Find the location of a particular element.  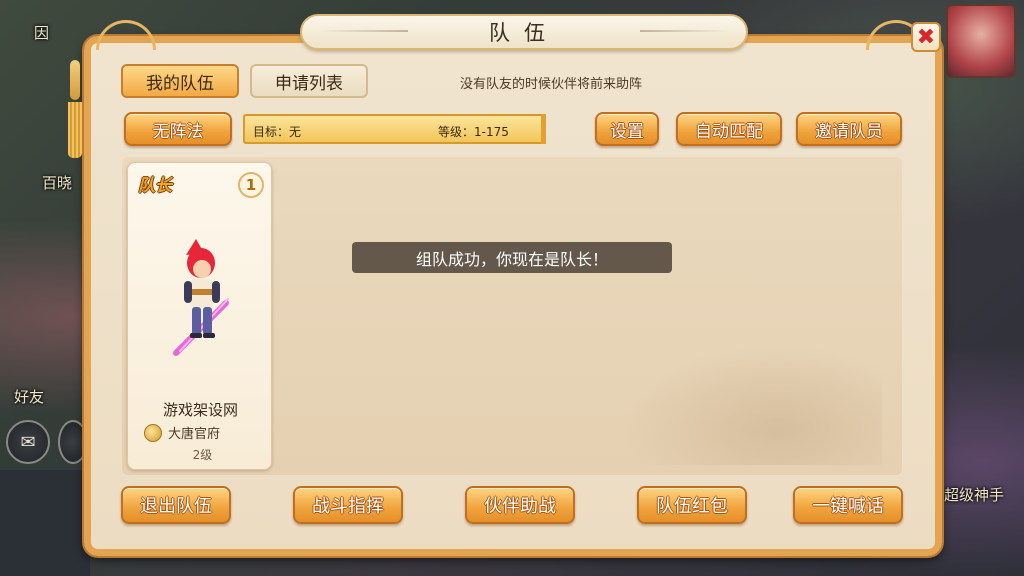

title-bar: 队伍 is located at coordinates (524, 32).